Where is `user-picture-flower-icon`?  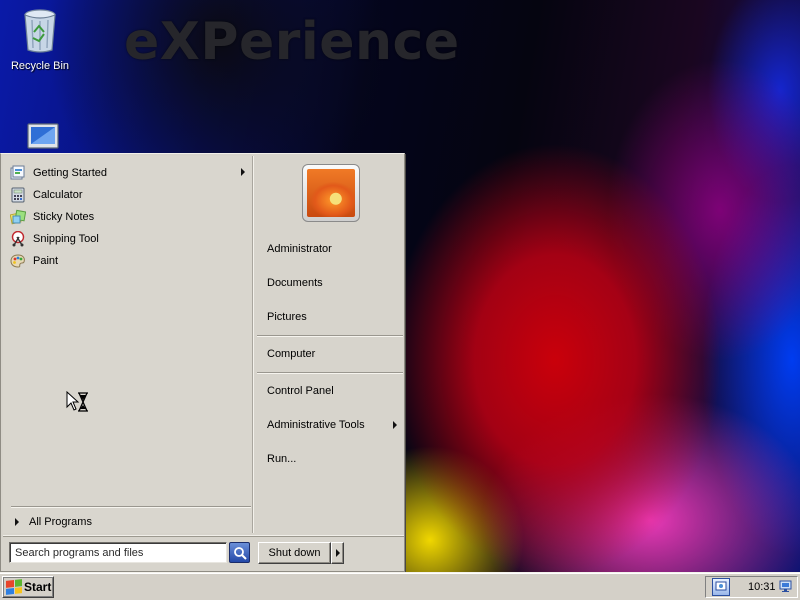 user-picture-flower-icon is located at coordinates (331, 193).